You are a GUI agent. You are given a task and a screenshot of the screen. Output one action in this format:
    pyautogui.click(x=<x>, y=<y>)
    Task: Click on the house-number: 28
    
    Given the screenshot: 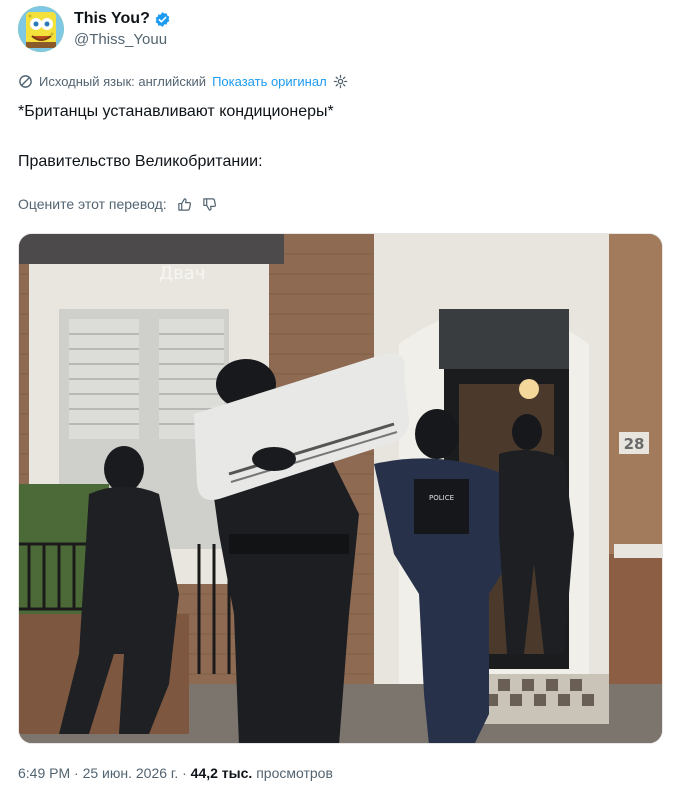 What is the action you would take?
    pyautogui.click(x=634, y=444)
    